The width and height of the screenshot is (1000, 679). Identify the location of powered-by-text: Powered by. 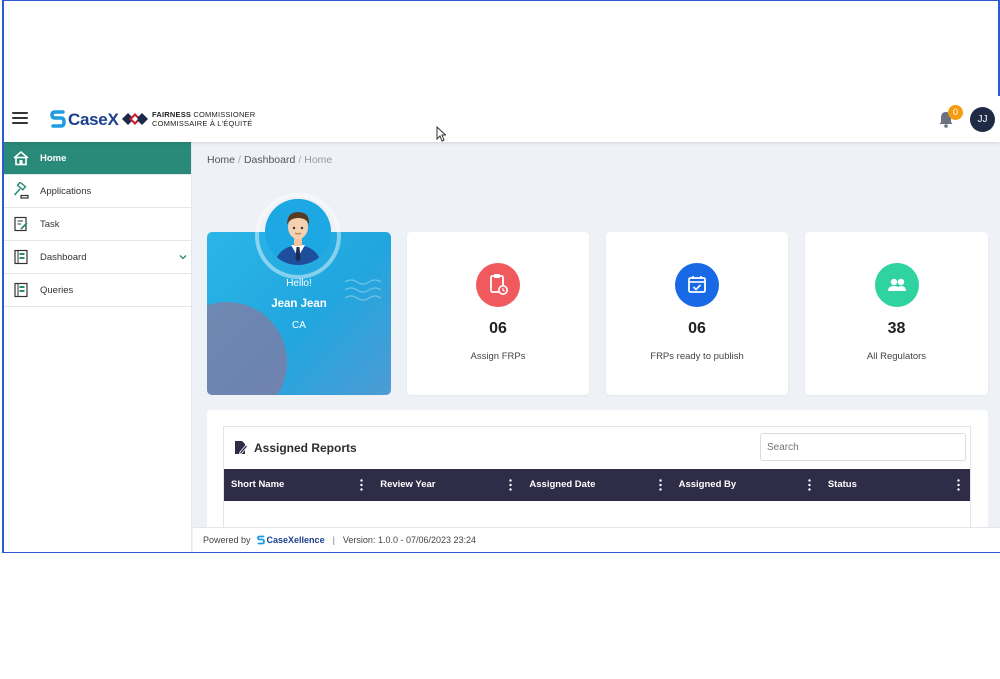
(227, 540).